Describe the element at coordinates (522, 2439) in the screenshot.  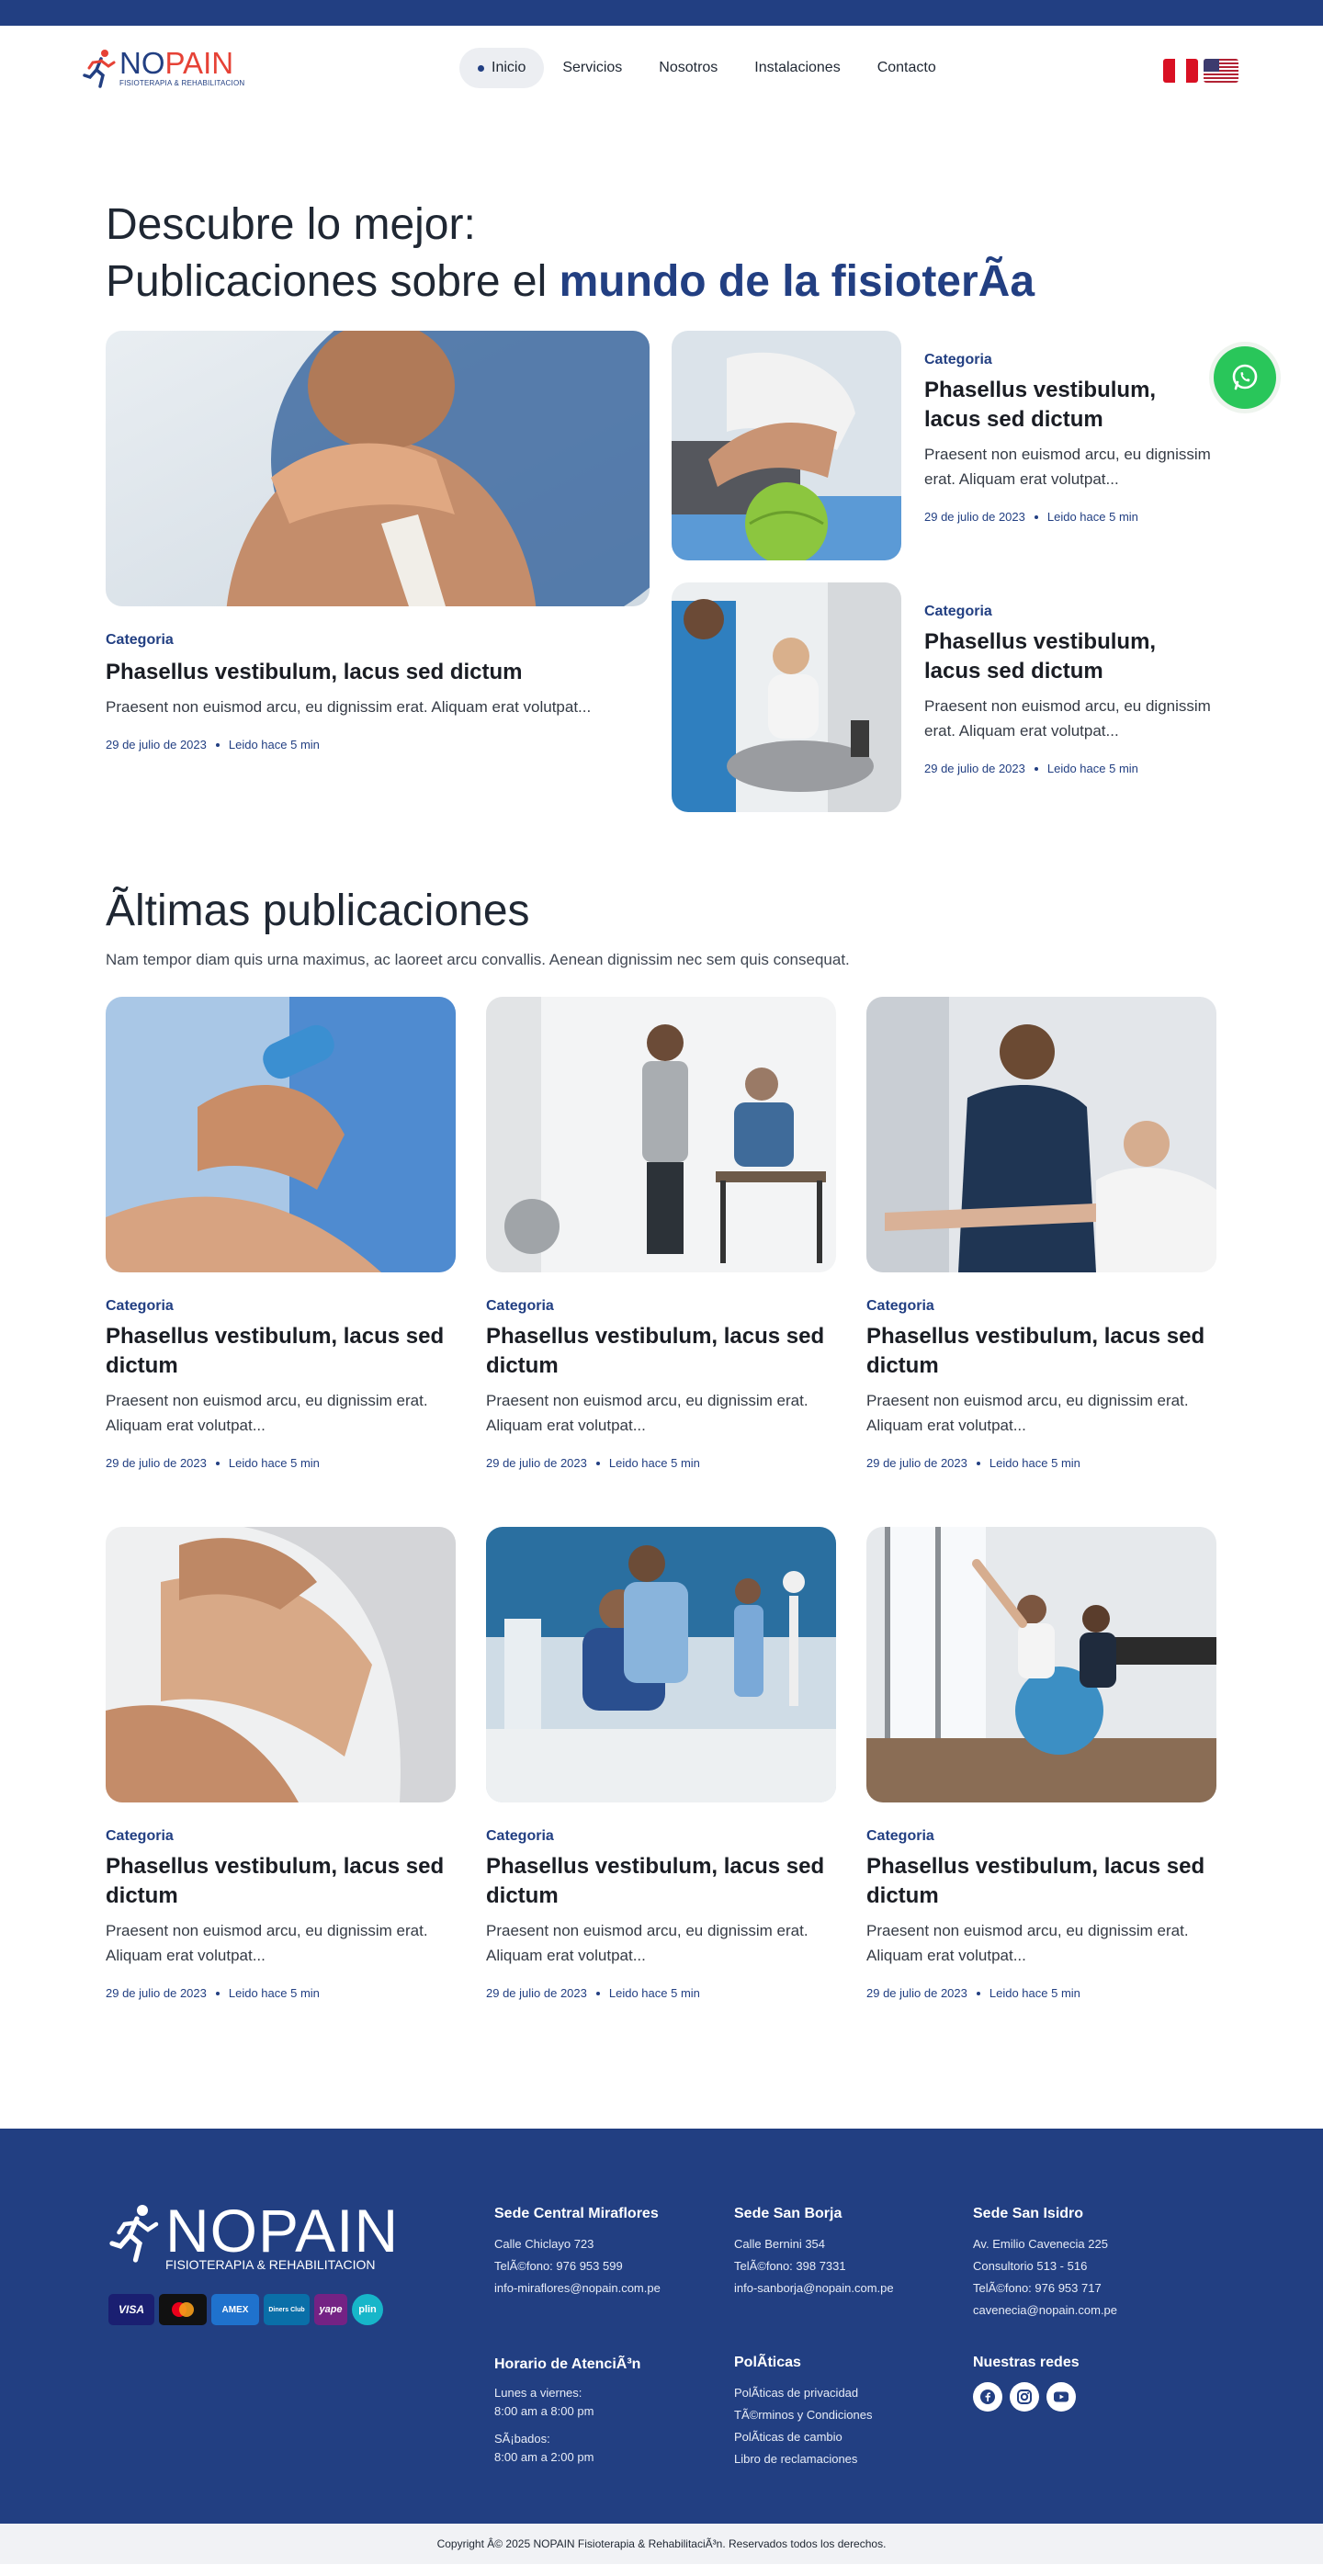
I see `hours-saturday-label: SÃ¡bados:` at that location.